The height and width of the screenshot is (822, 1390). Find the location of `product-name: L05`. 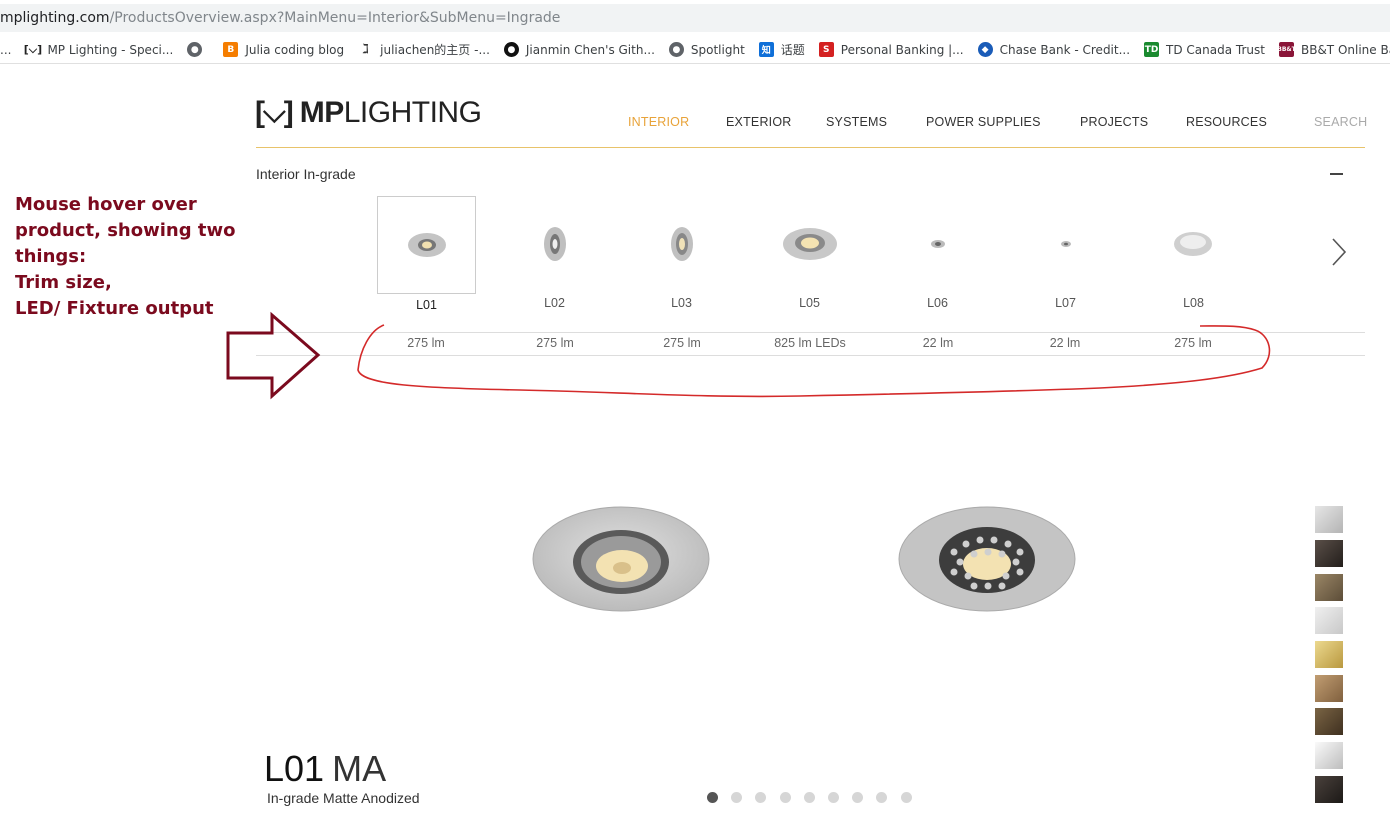

product-name: L05 is located at coordinates (809, 303).